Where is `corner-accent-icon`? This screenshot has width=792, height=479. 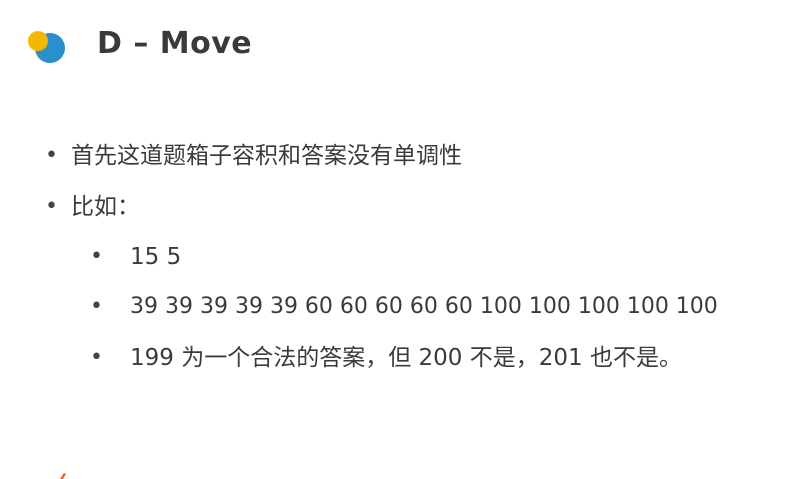 corner-accent-icon is located at coordinates (63, 476).